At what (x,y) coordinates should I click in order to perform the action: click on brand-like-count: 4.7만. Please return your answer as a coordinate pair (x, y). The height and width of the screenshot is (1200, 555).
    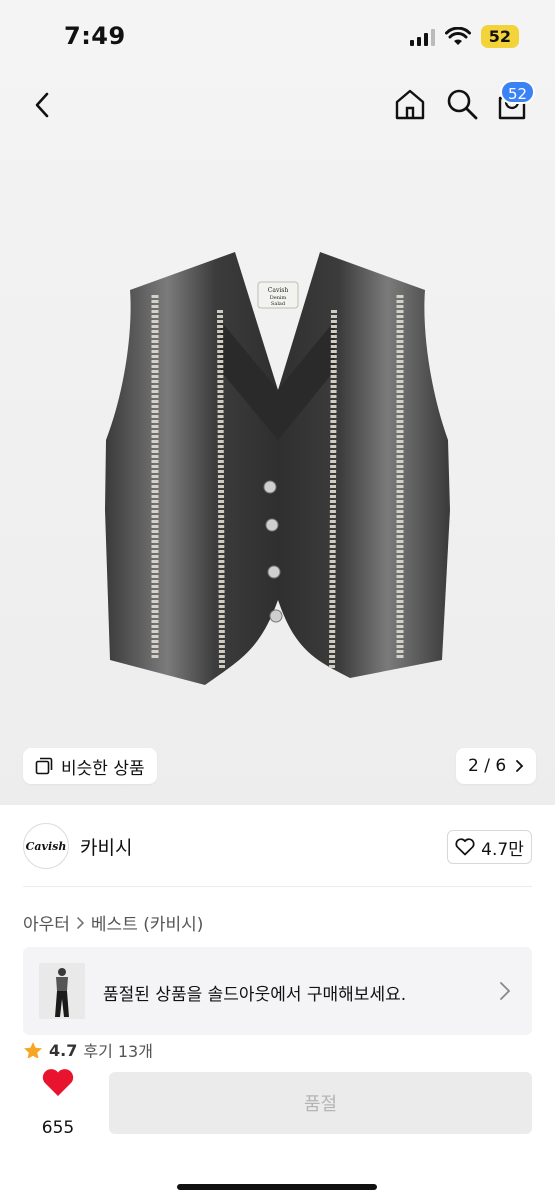
    Looking at the image, I should click on (502, 849).